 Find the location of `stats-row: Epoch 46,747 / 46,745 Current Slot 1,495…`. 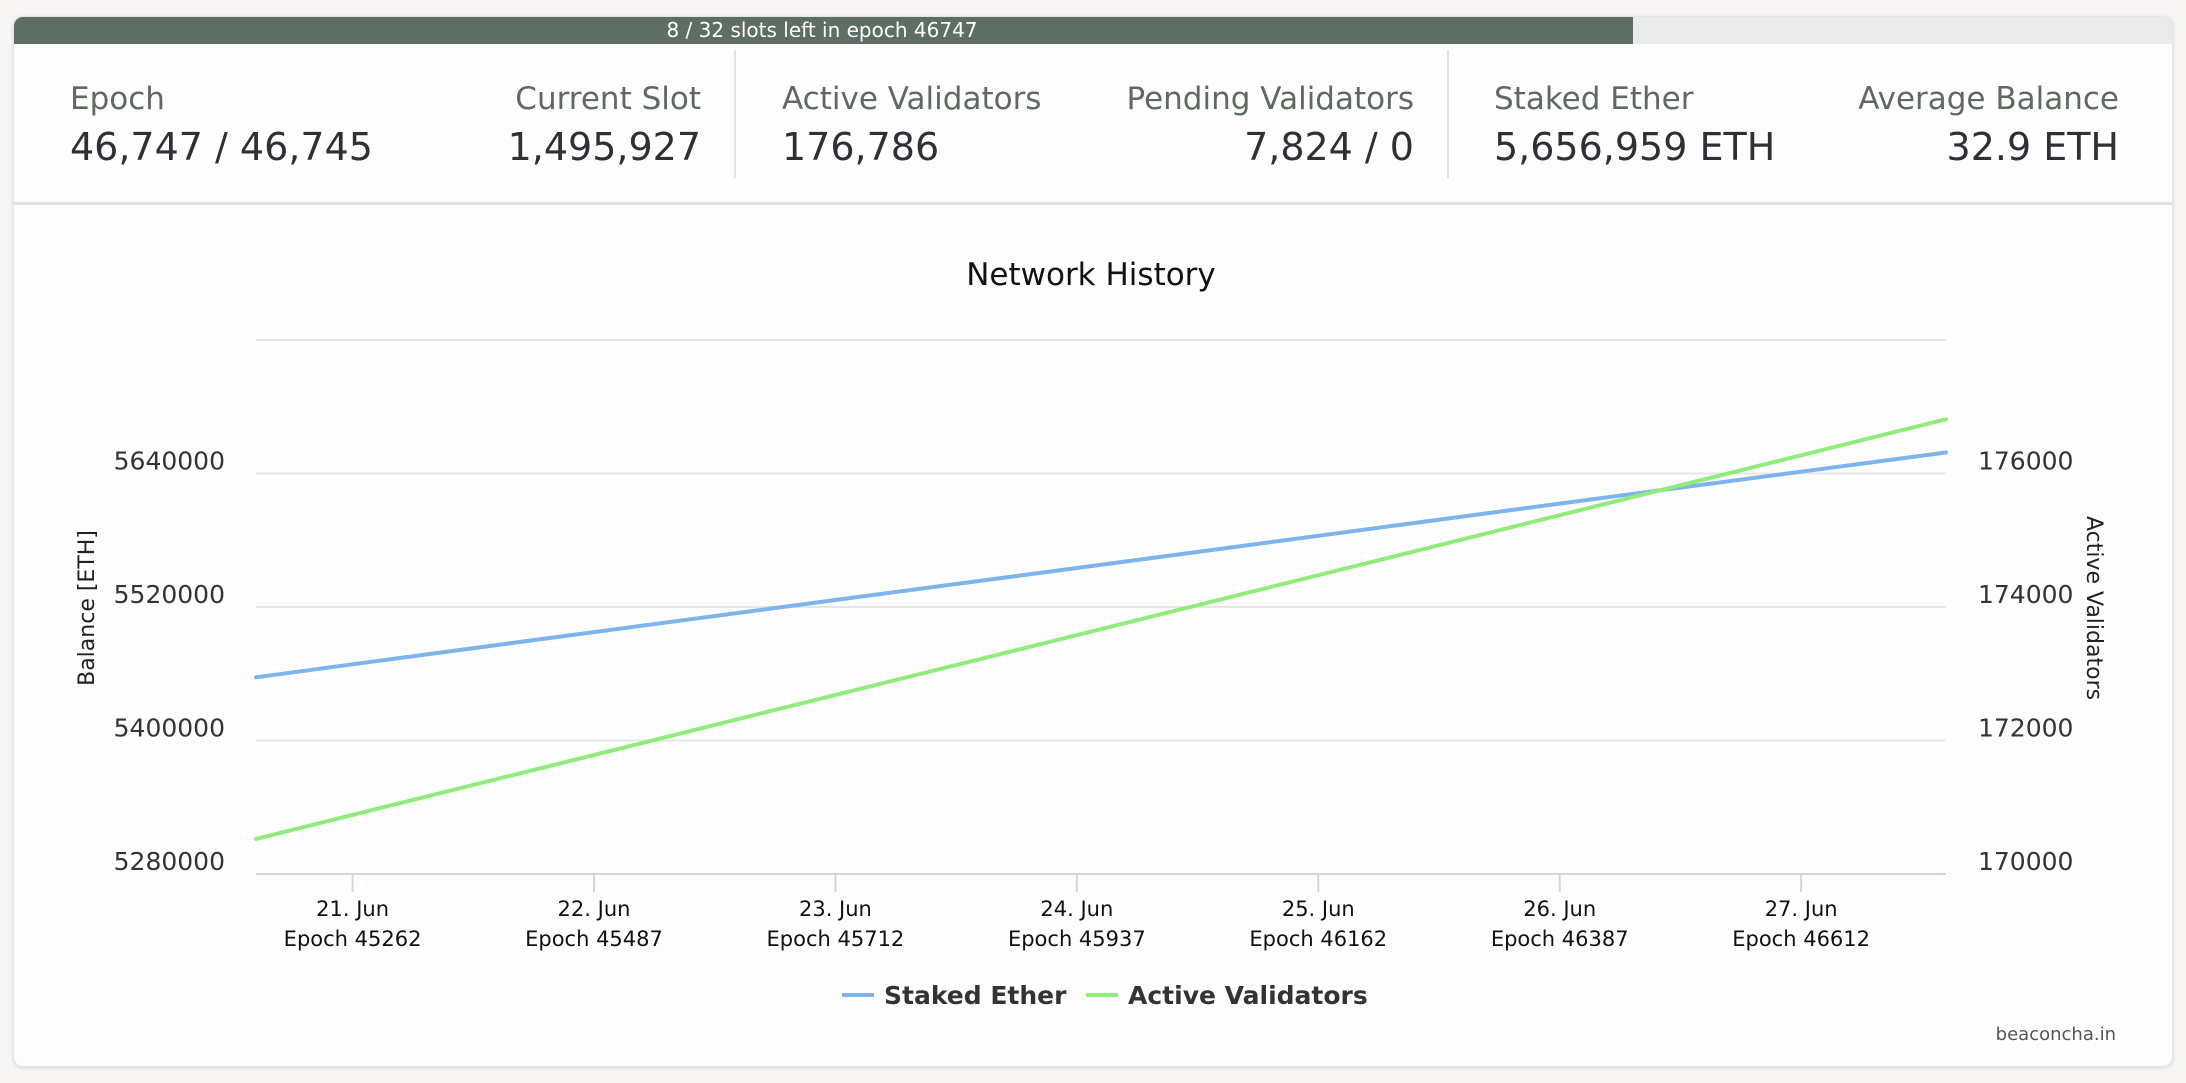

stats-row: Epoch 46,747 / 46,745 Current Slot 1,495… is located at coordinates (1093, 124).